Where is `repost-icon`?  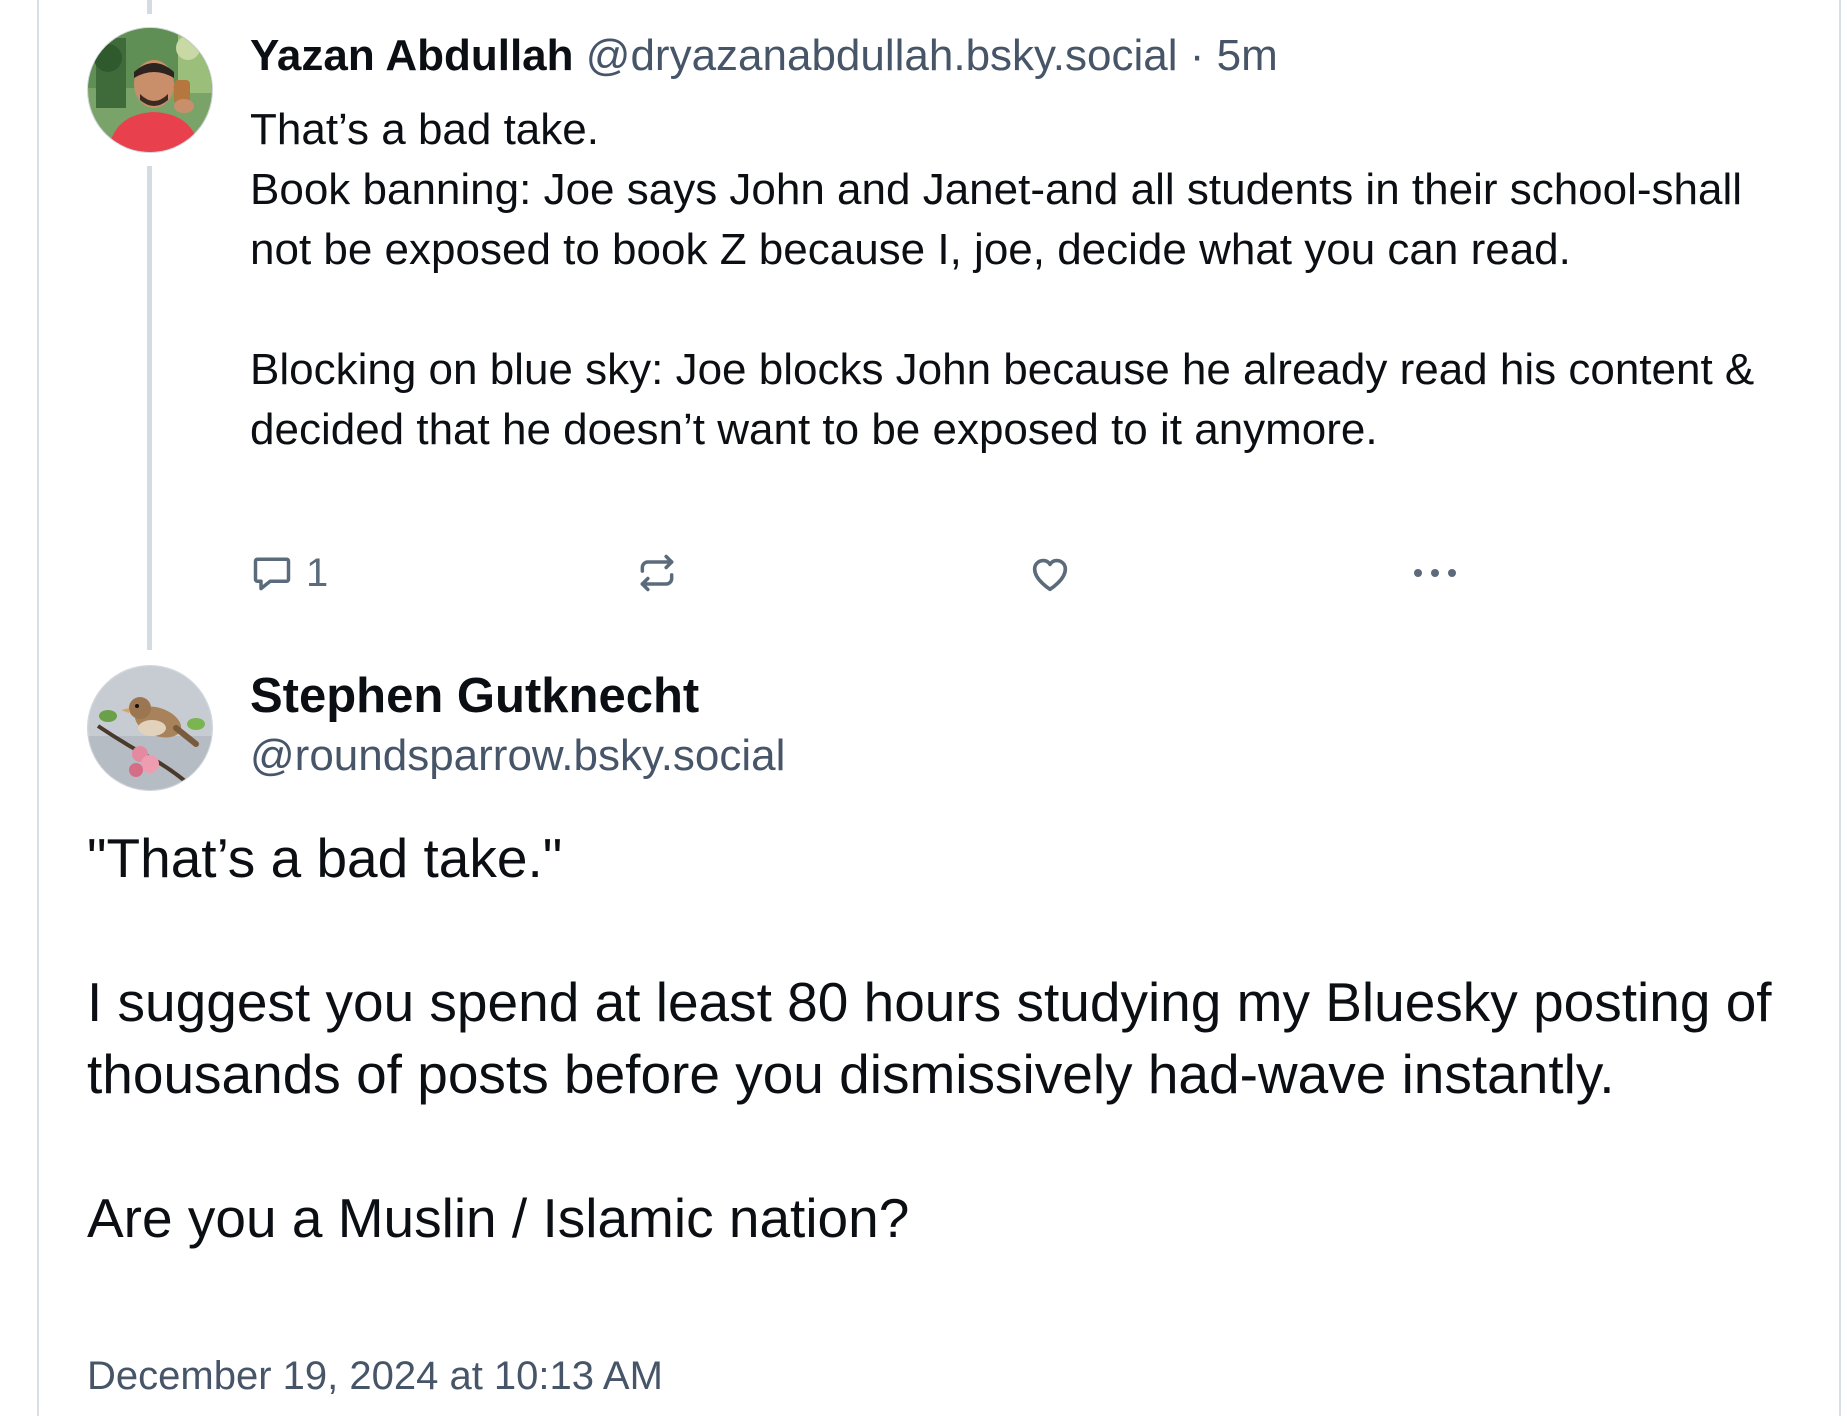 repost-icon is located at coordinates (657, 573).